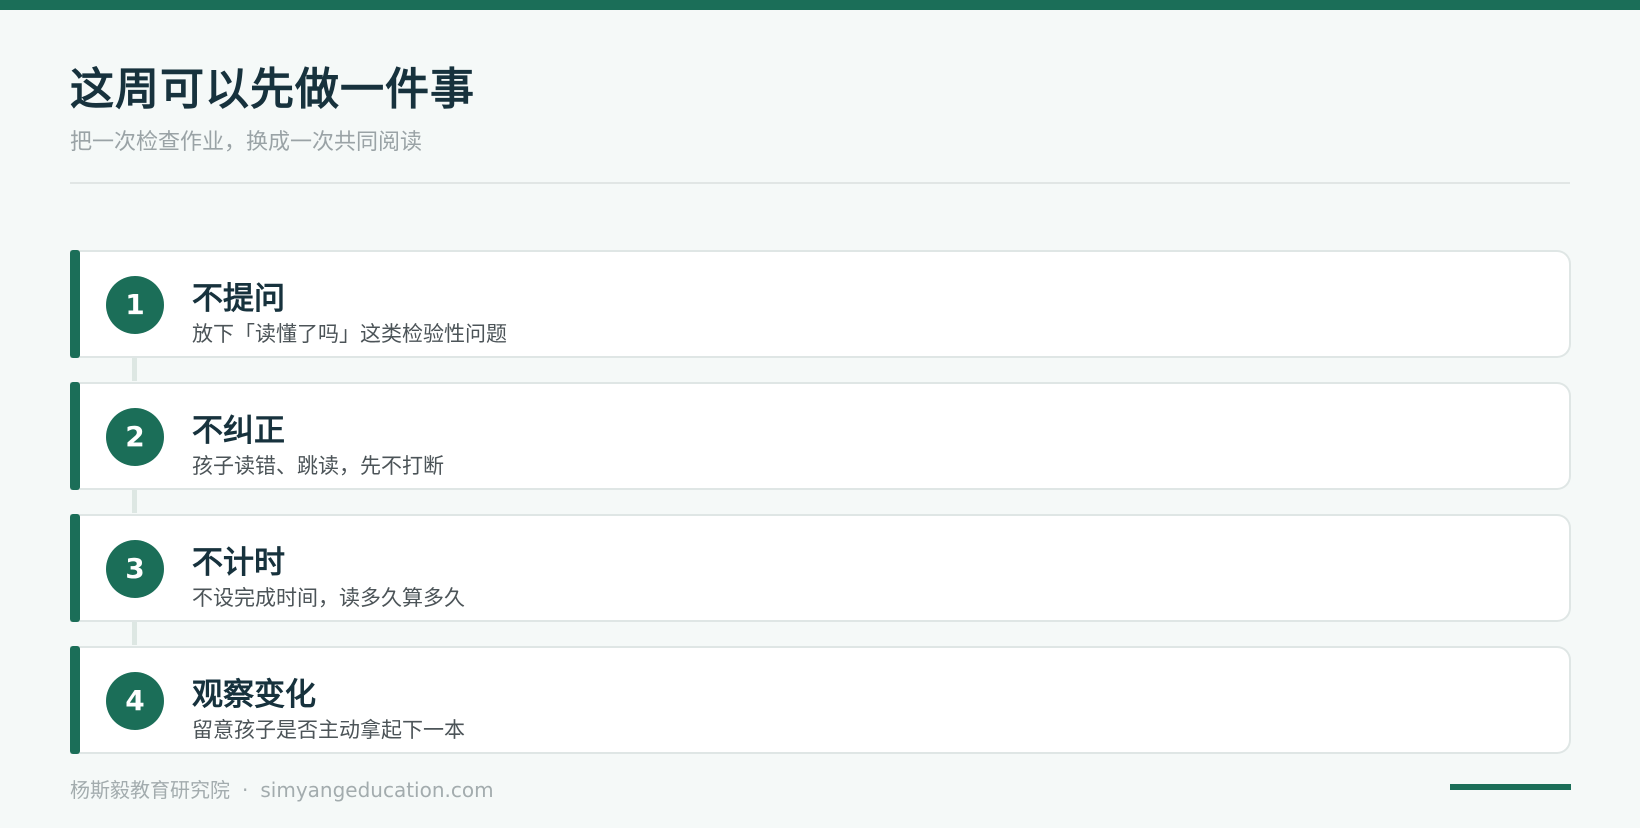 This screenshot has height=828, width=1640. I want to click on step-title: 不提问, so click(238, 299).